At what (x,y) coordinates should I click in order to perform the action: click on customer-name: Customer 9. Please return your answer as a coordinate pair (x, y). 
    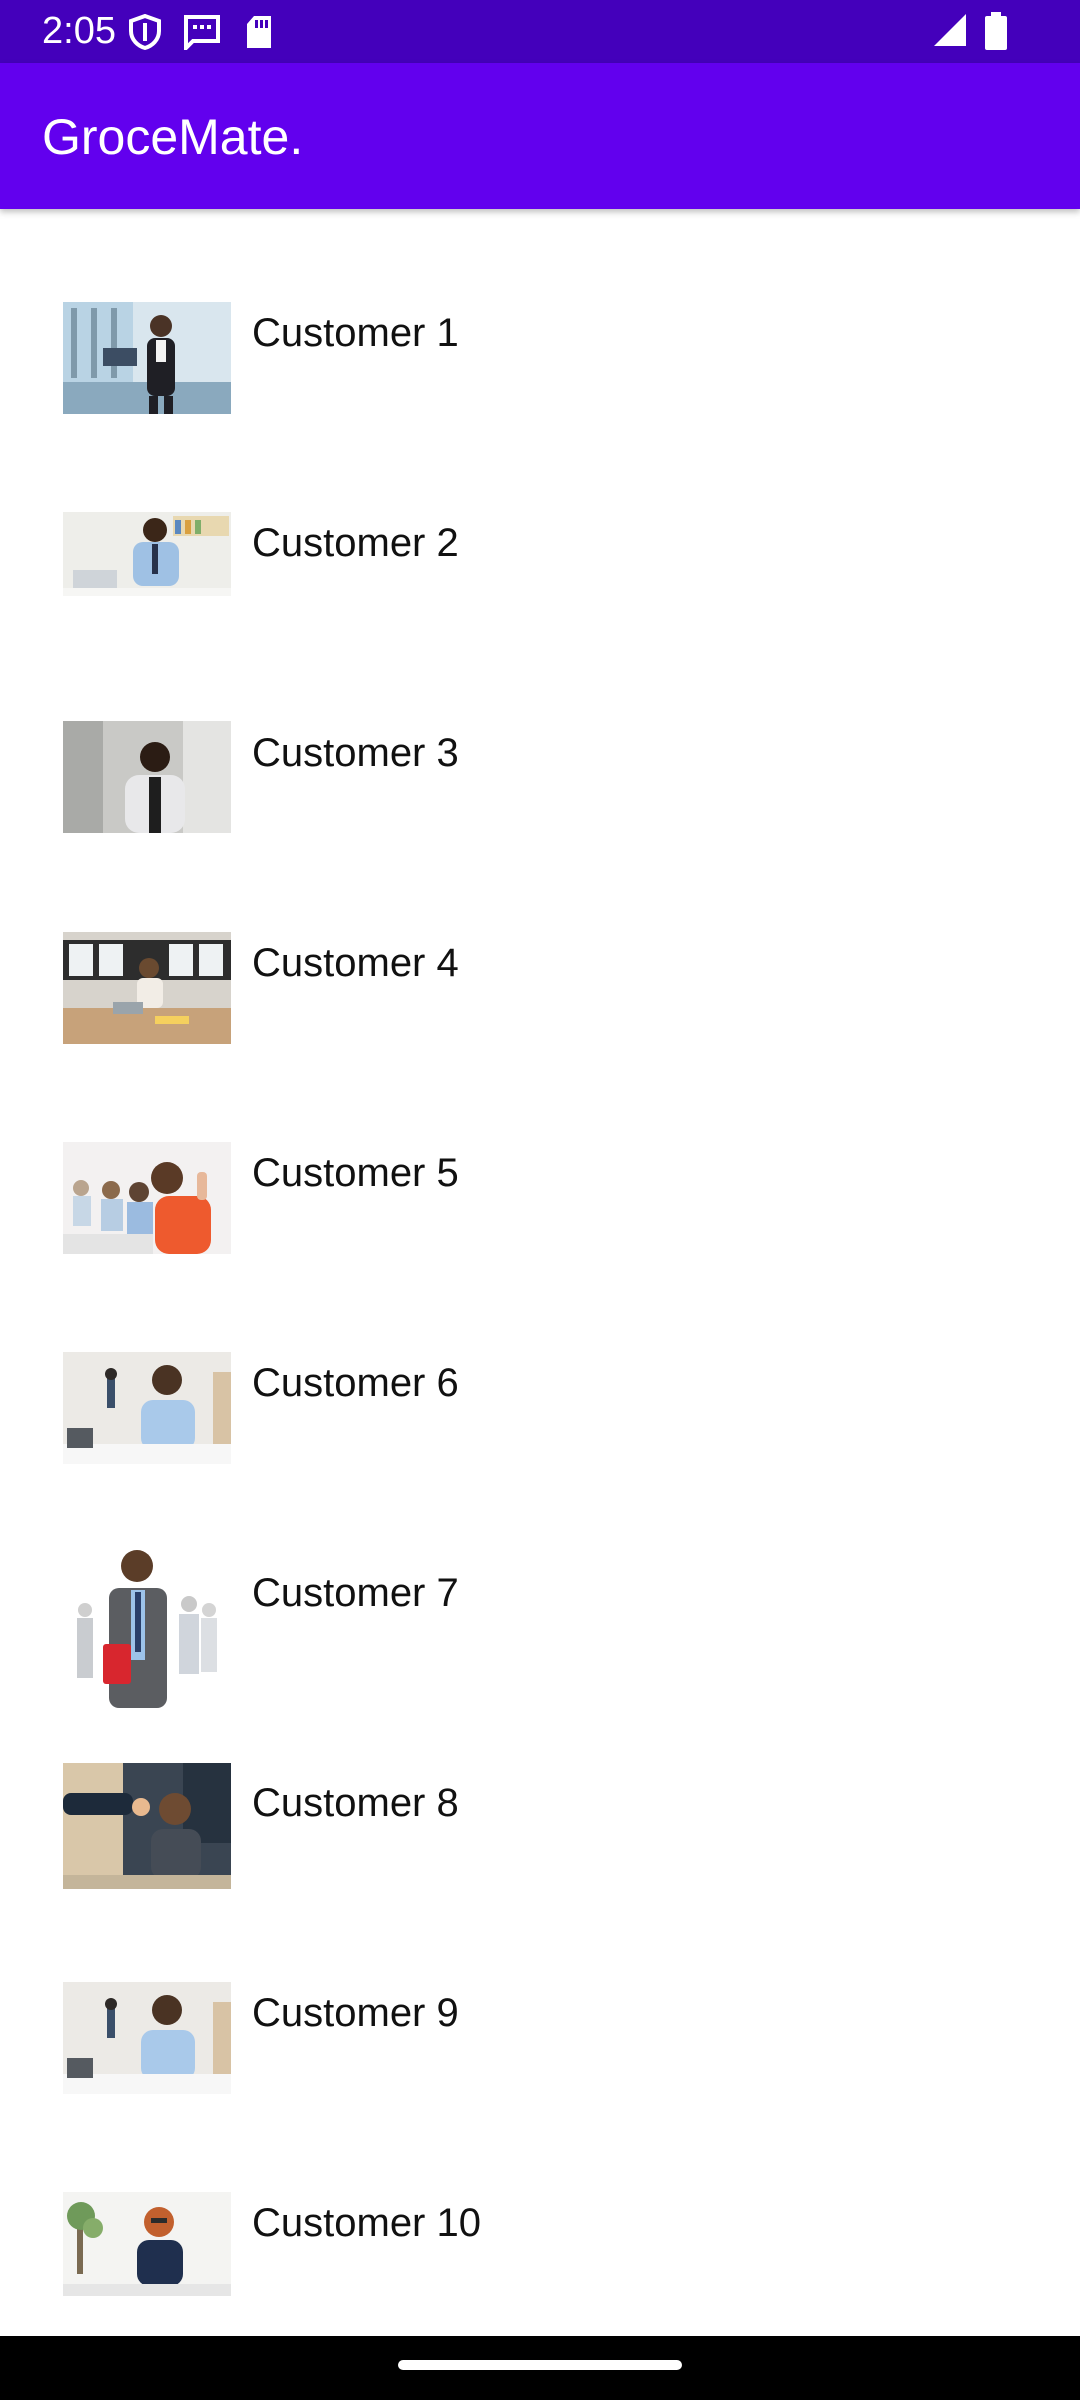
    Looking at the image, I should click on (355, 2013).